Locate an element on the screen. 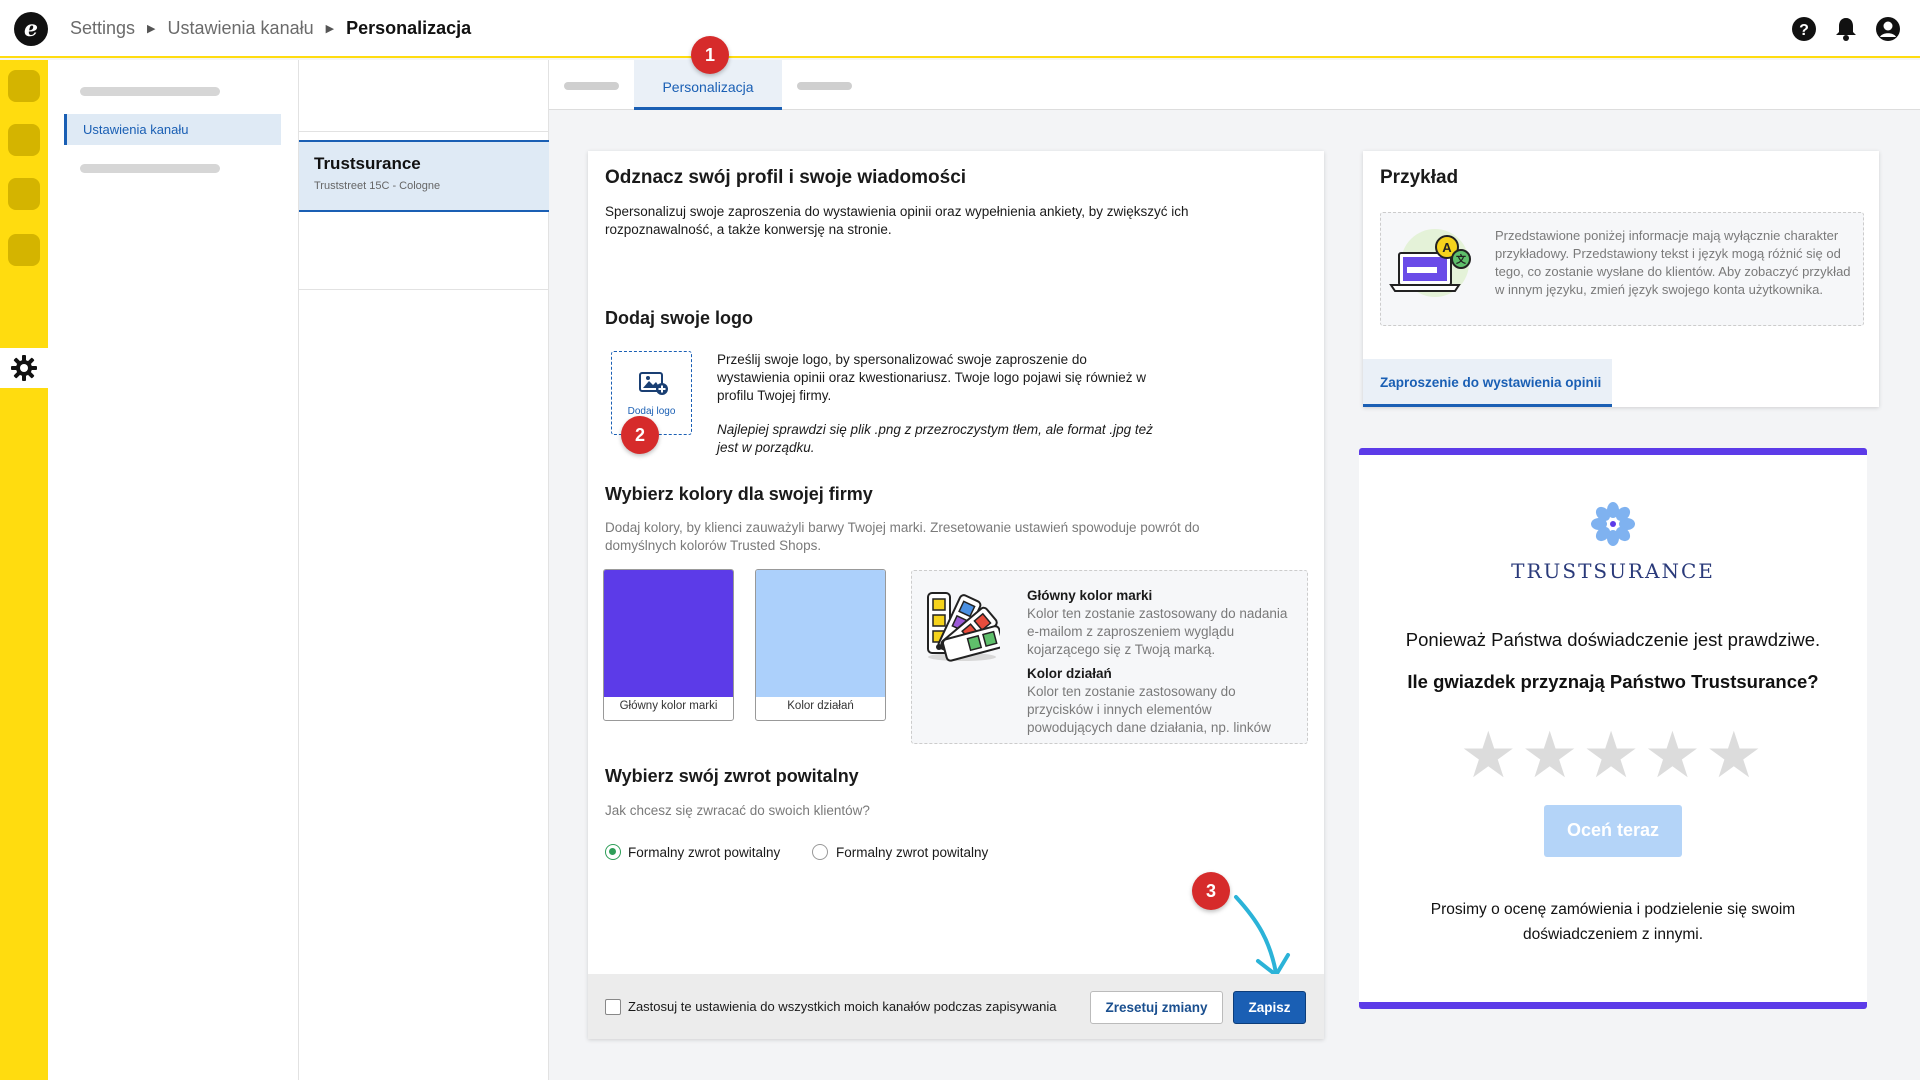 The height and width of the screenshot is (1080, 1920). tab-review-invitation: Zaproszenie do wystawienia opinii is located at coordinates (1487, 383).